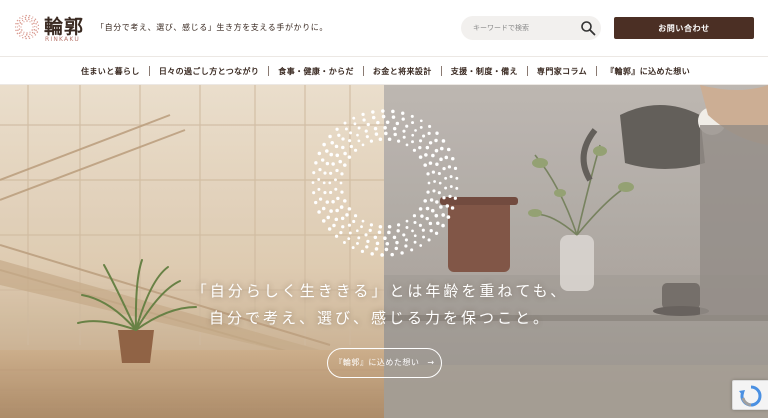 The image size is (768, 418). I want to click on nav-item-money: お金と将来設計, so click(402, 71).